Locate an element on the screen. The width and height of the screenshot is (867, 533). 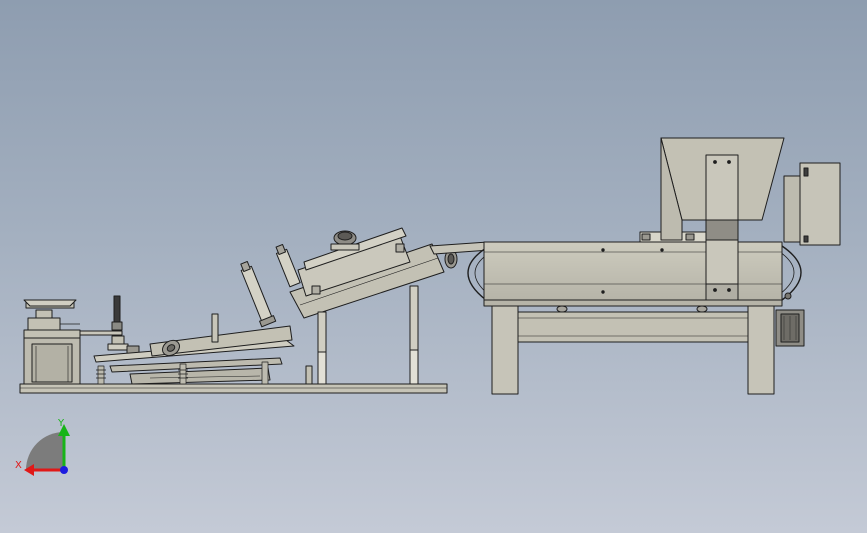
left-post-unit is located at coordinates (52, 342).